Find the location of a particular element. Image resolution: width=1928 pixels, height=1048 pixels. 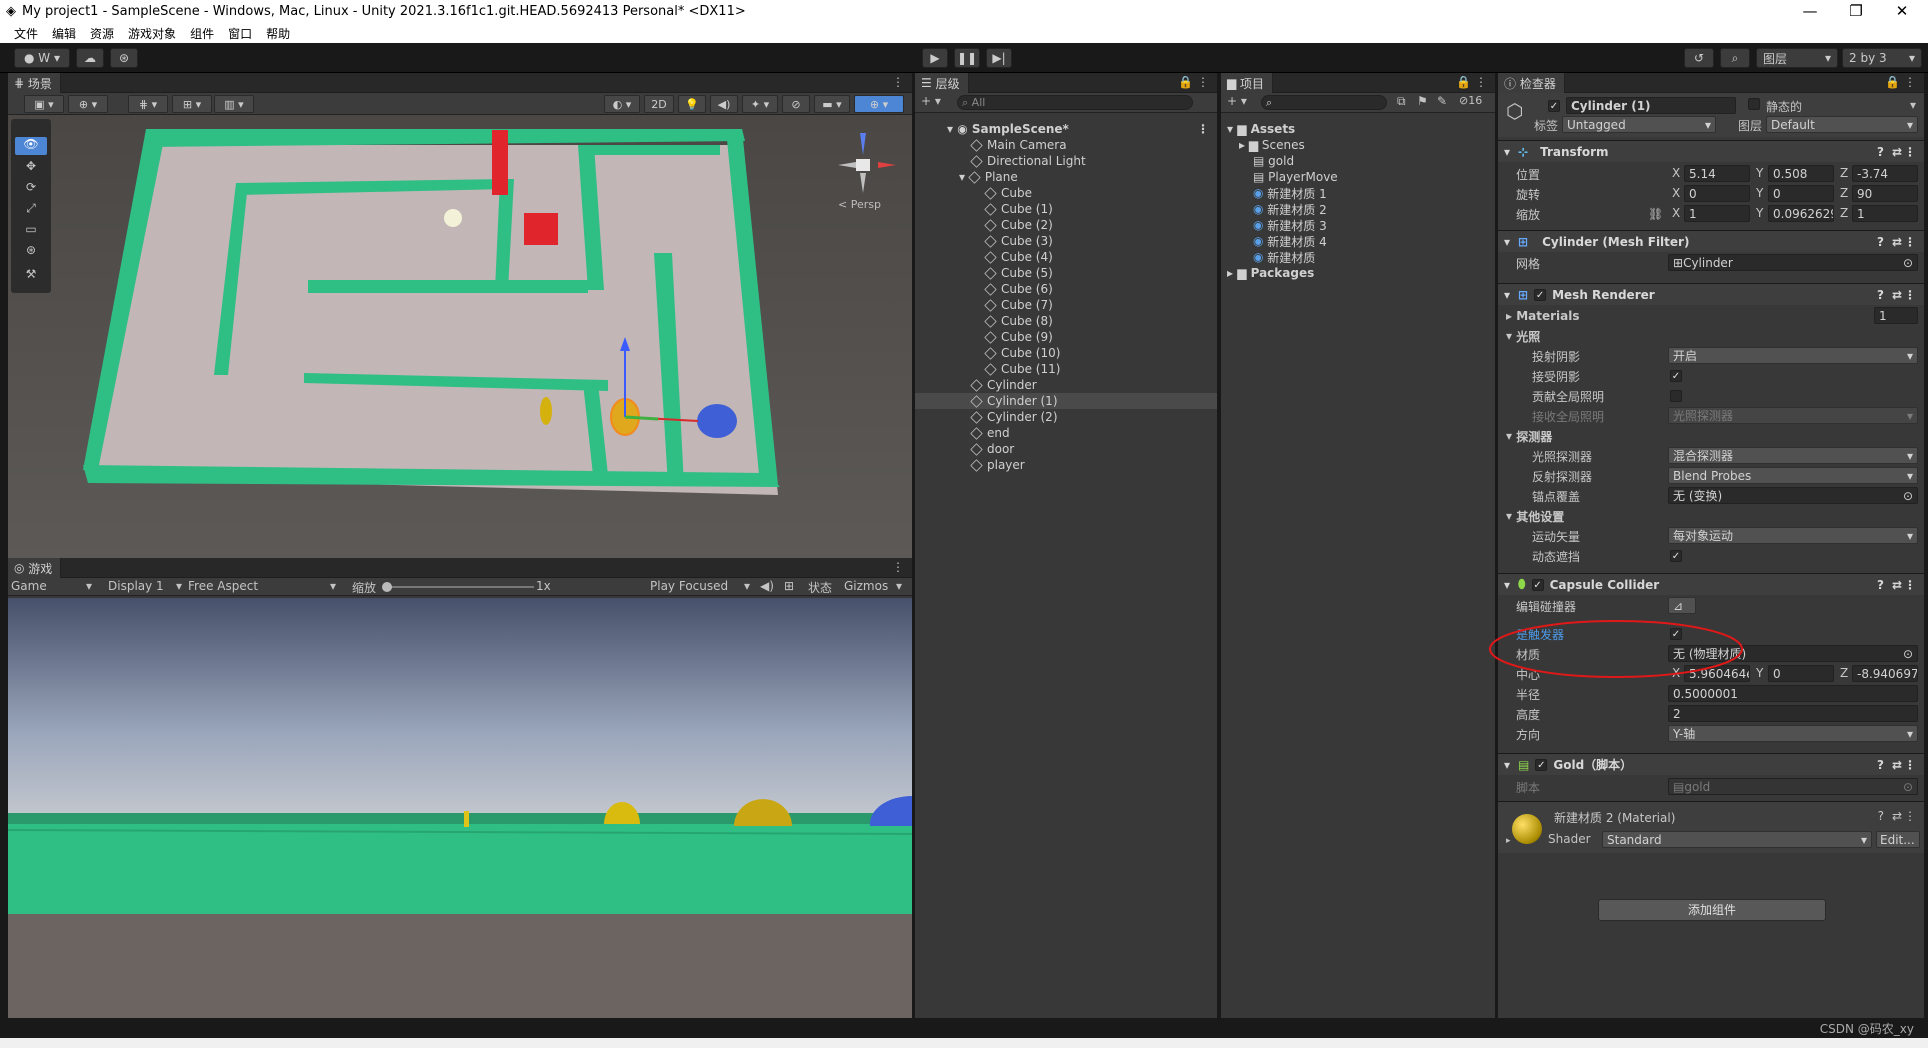

list-item: end is located at coordinates (1066, 433).